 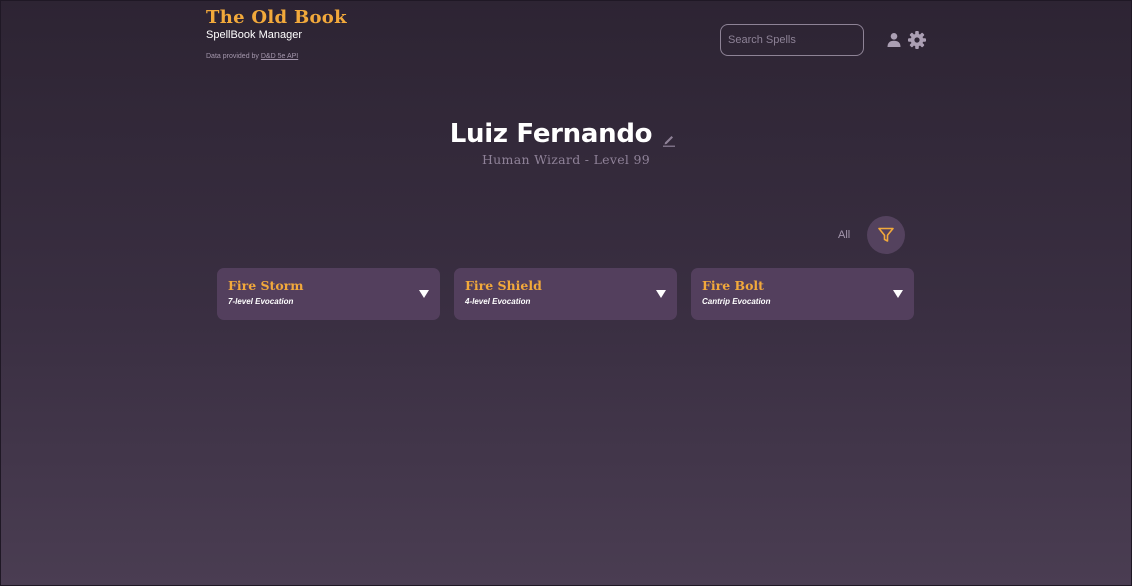 I want to click on gear-icon, so click(x=917, y=40).